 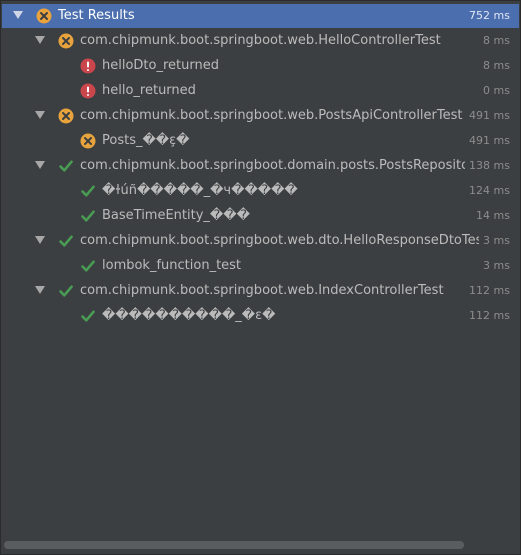 I want to click on tree-row-test-results: Test Results 752 ms, so click(x=260, y=16).